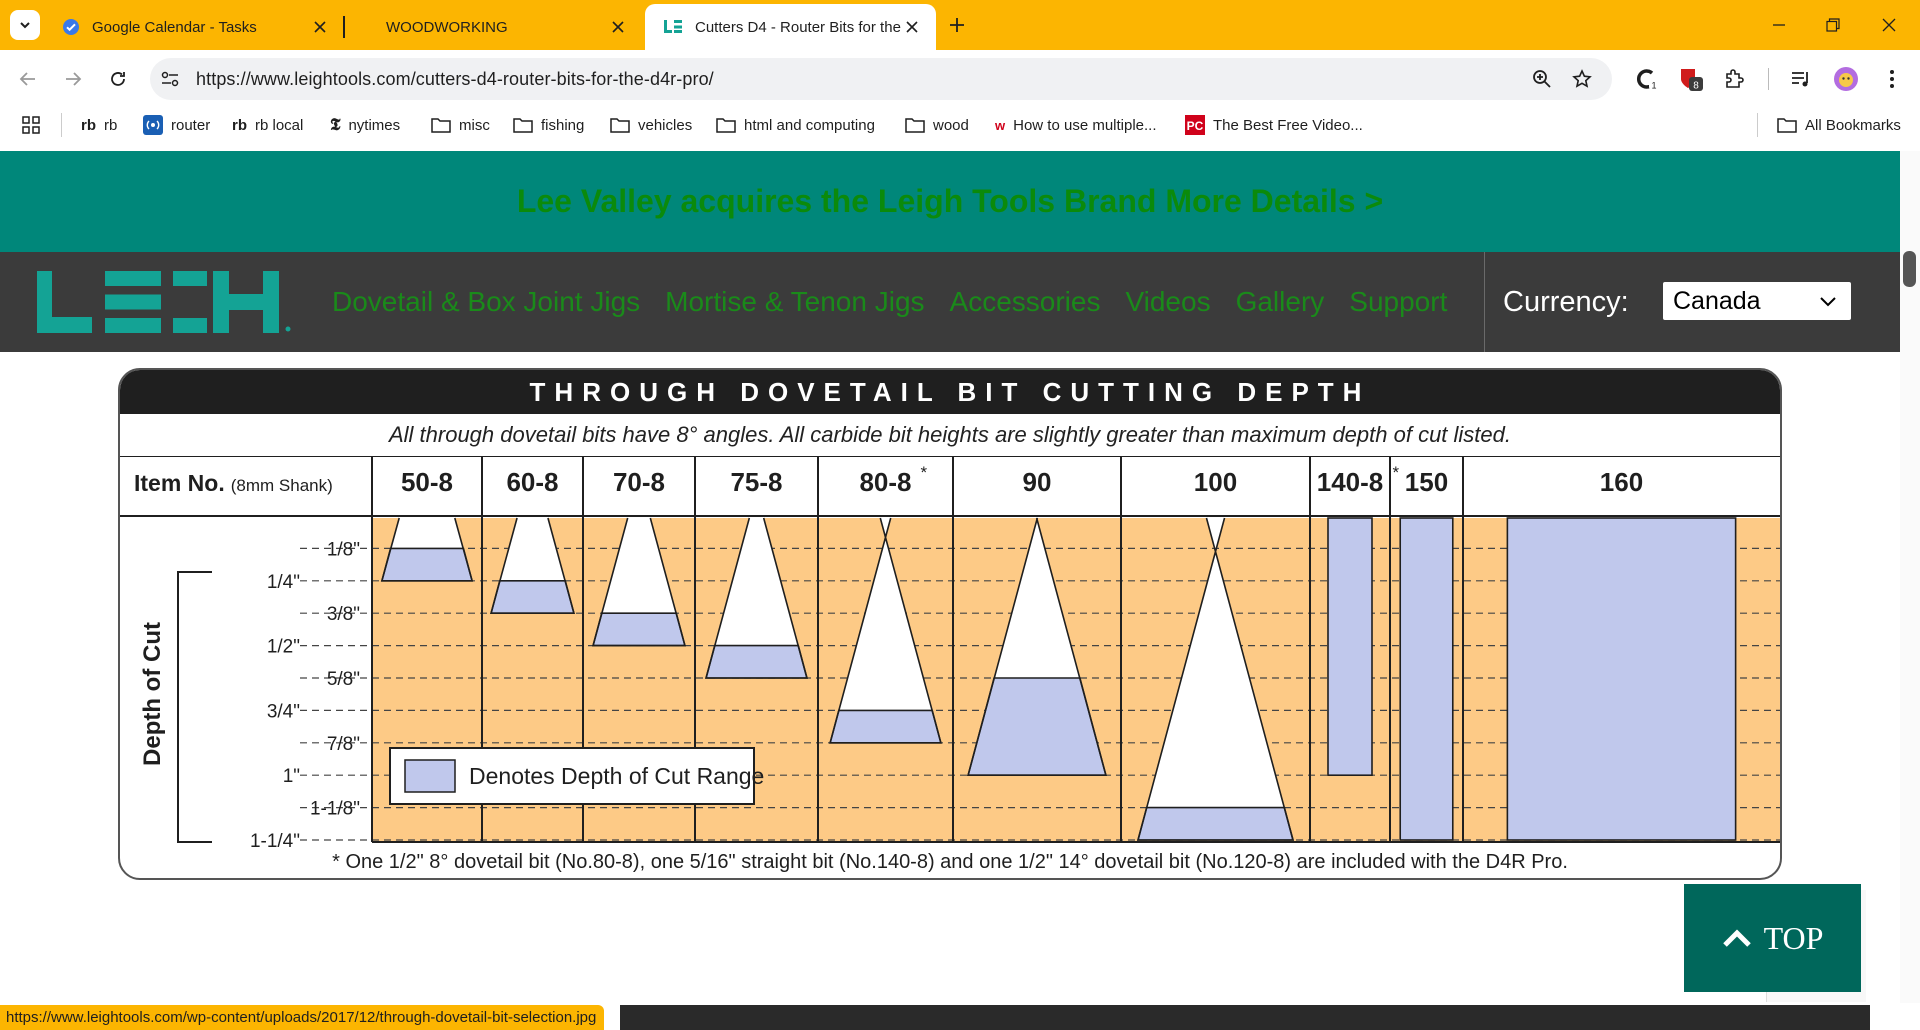 The height and width of the screenshot is (1030, 1920). I want to click on back-to-top-button: TOP, so click(1772, 938).